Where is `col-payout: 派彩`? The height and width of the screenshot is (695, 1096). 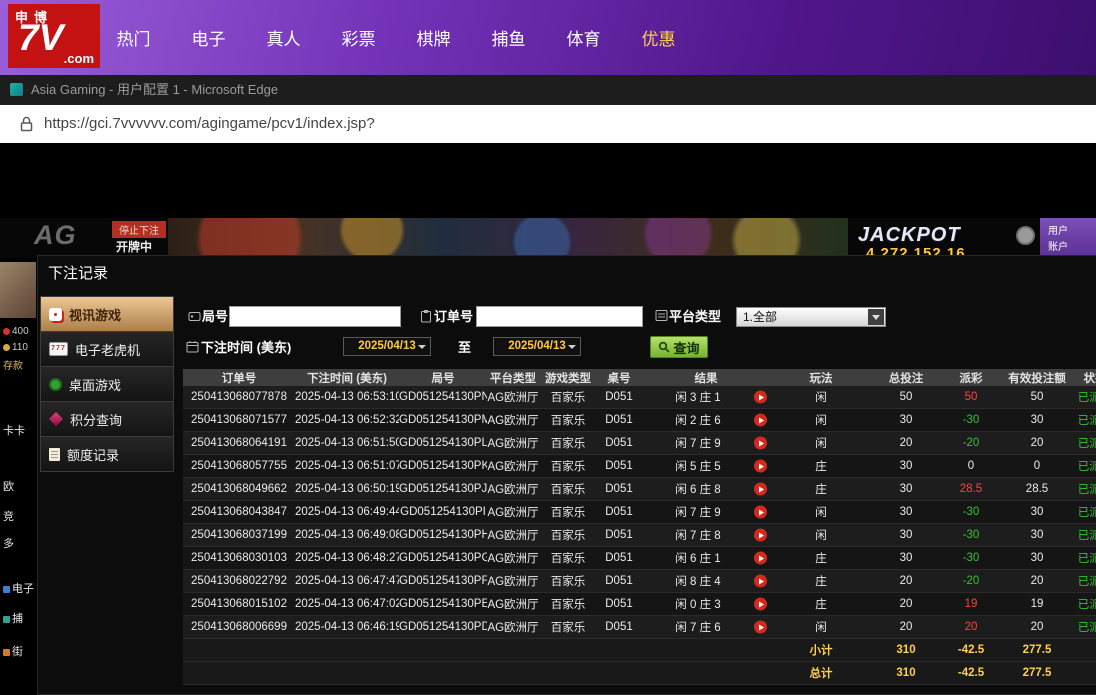 col-payout: 派彩 is located at coordinates (971, 377).